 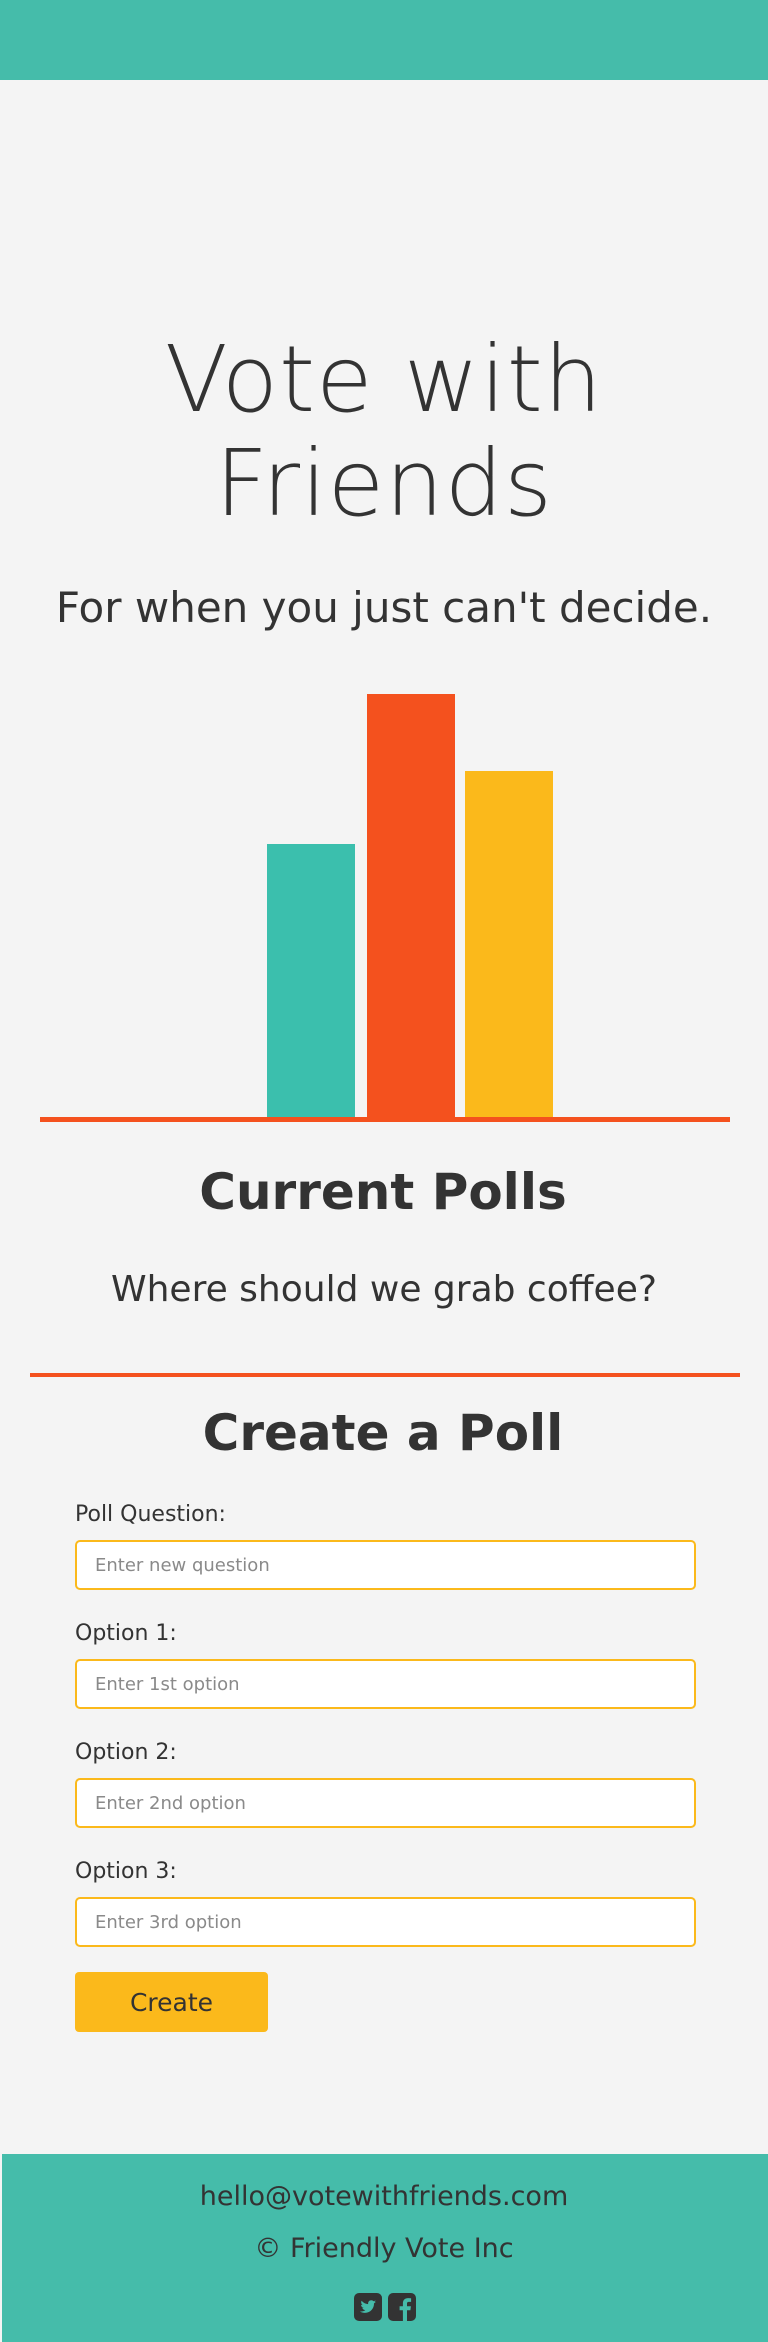 What do you see at coordinates (385, 1119) in the screenshot?
I see `hero-baseline` at bounding box center [385, 1119].